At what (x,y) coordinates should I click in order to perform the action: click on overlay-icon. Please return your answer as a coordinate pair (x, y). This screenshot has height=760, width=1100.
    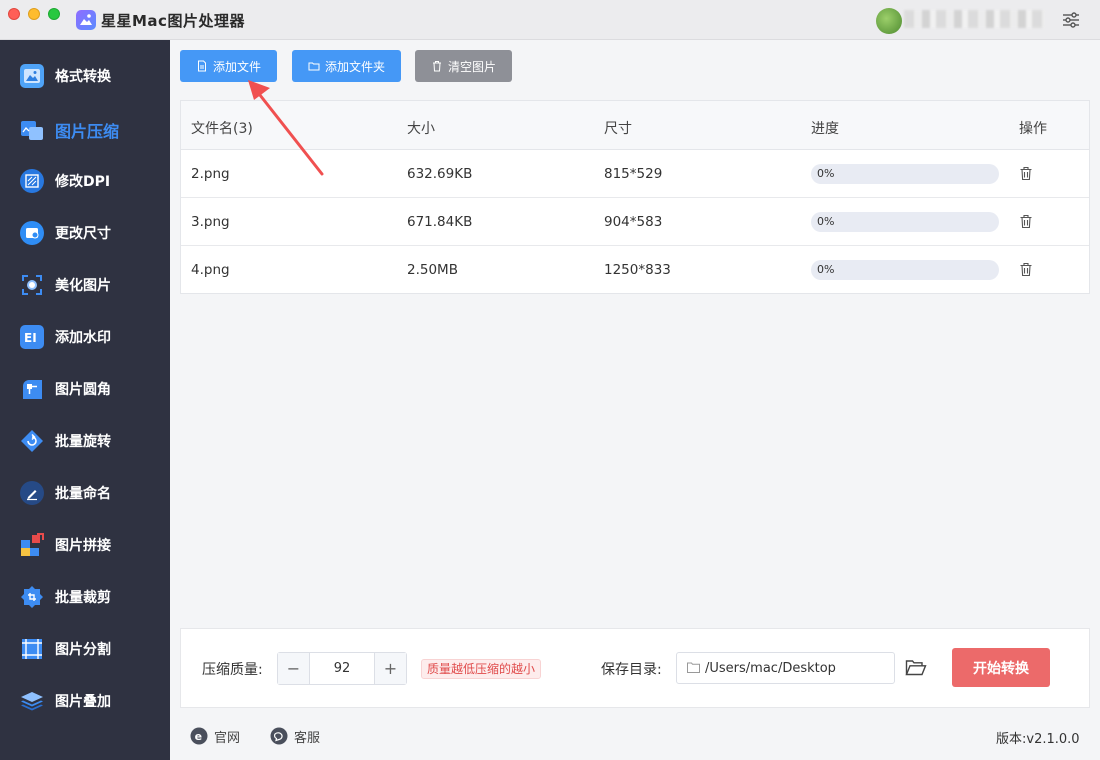
    Looking at the image, I should click on (32, 701).